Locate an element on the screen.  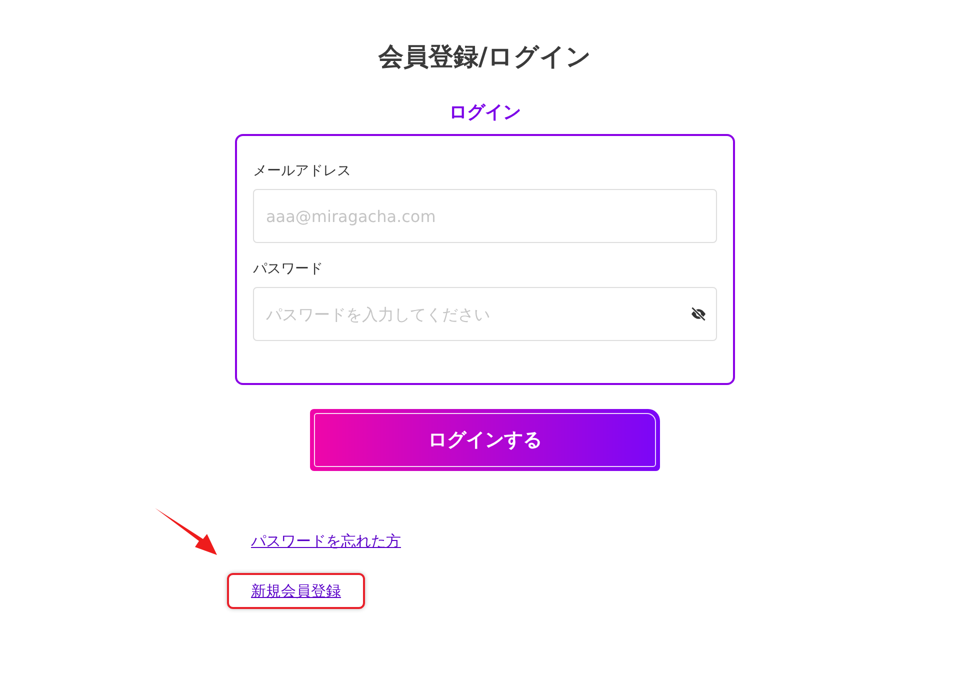
page-title: 会員登録/ログイン is located at coordinates (485, 57).